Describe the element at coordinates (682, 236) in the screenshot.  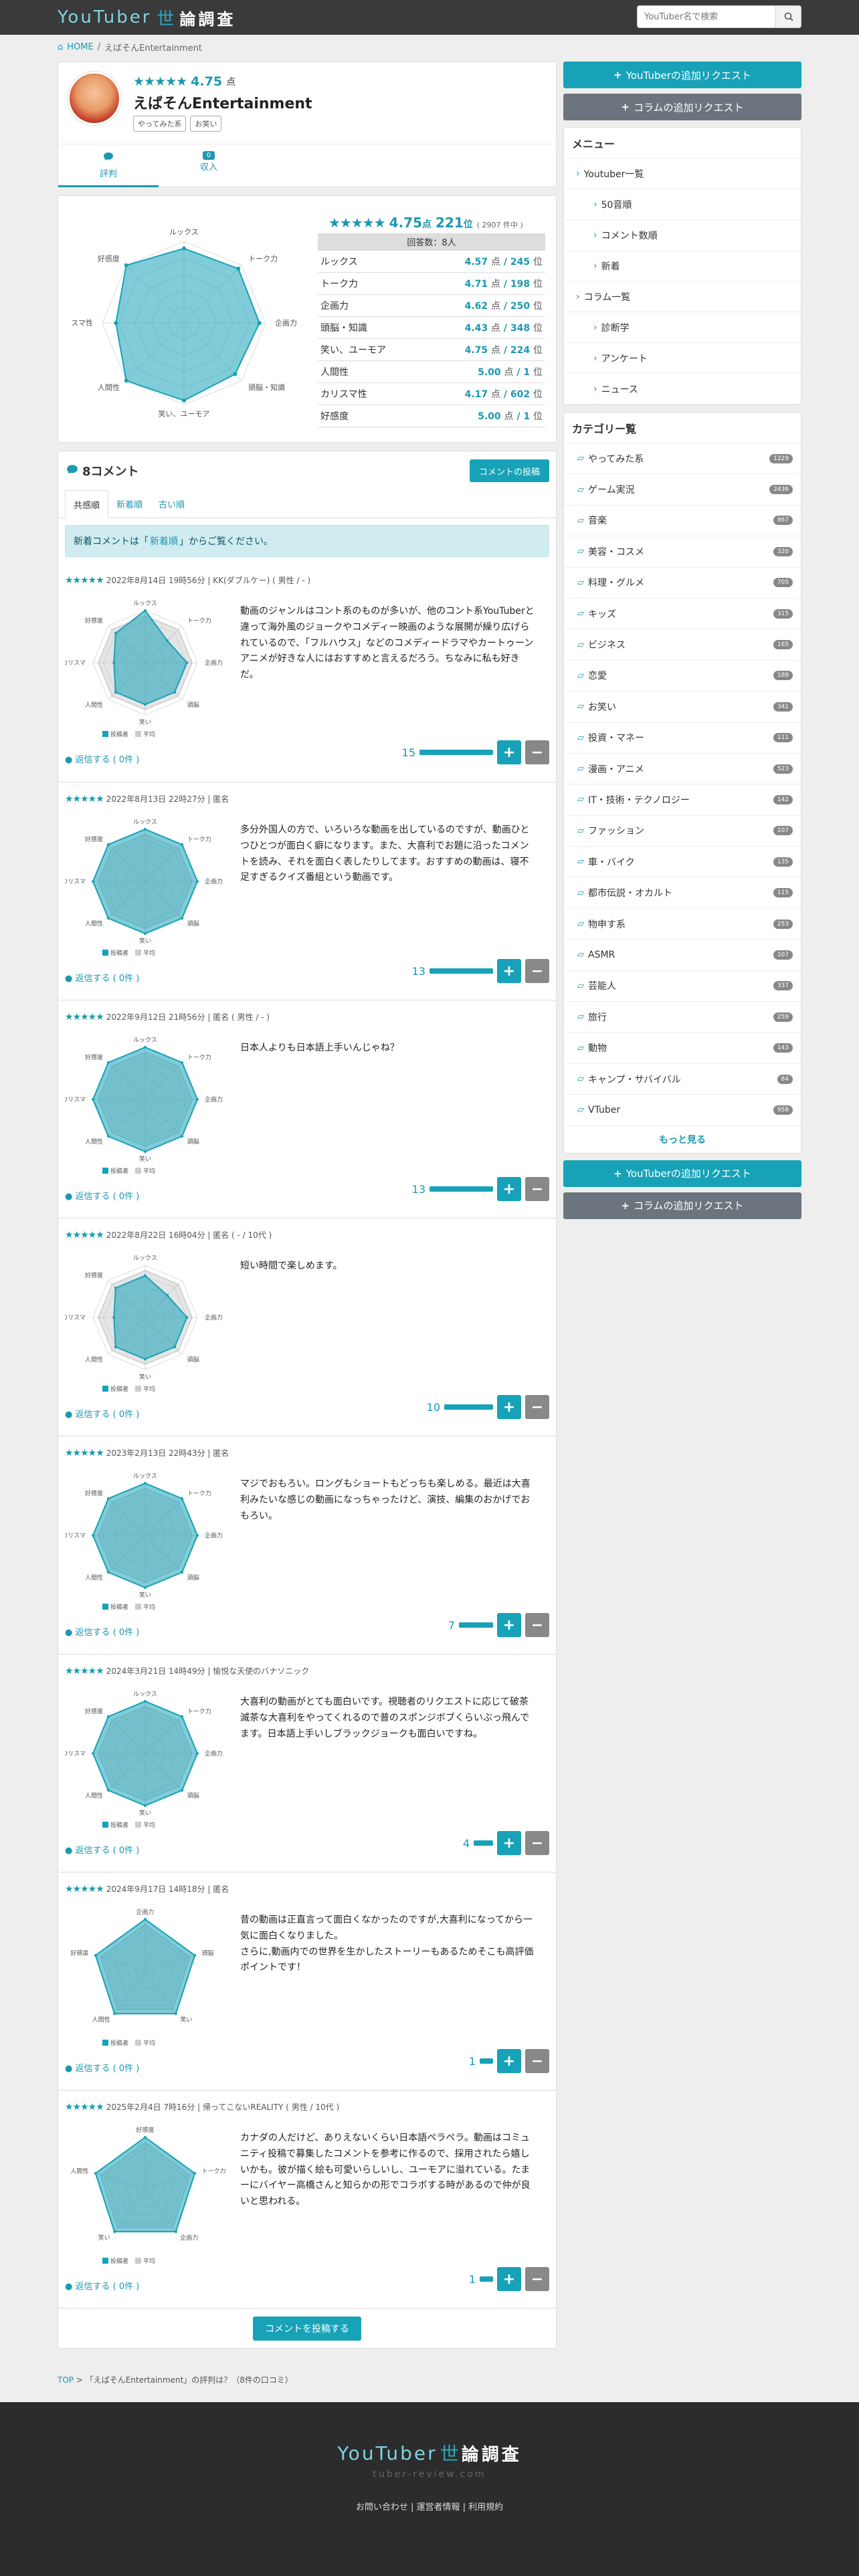
I see `menu-item: コメント数順` at that location.